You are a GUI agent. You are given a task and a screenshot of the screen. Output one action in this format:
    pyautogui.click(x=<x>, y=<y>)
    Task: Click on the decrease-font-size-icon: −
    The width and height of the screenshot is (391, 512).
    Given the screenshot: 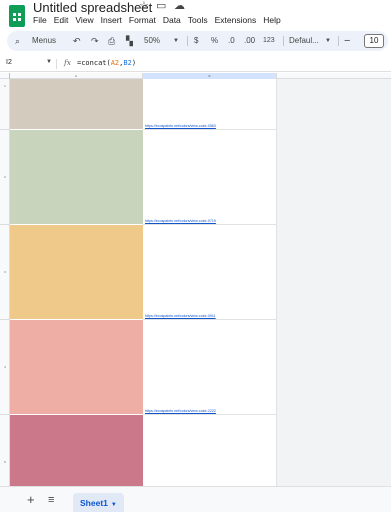 What is the action you would take?
    pyautogui.click(x=347, y=41)
    